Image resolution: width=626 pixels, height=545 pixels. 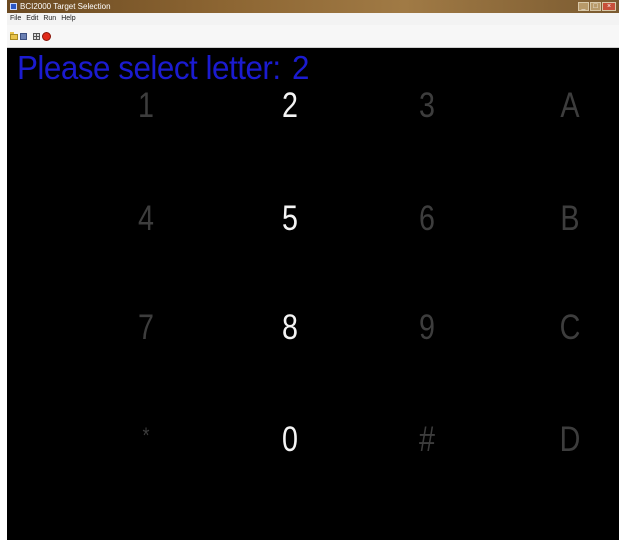 What do you see at coordinates (426, 219) in the screenshot?
I see `key-6: 6` at bounding box center [426, 219].